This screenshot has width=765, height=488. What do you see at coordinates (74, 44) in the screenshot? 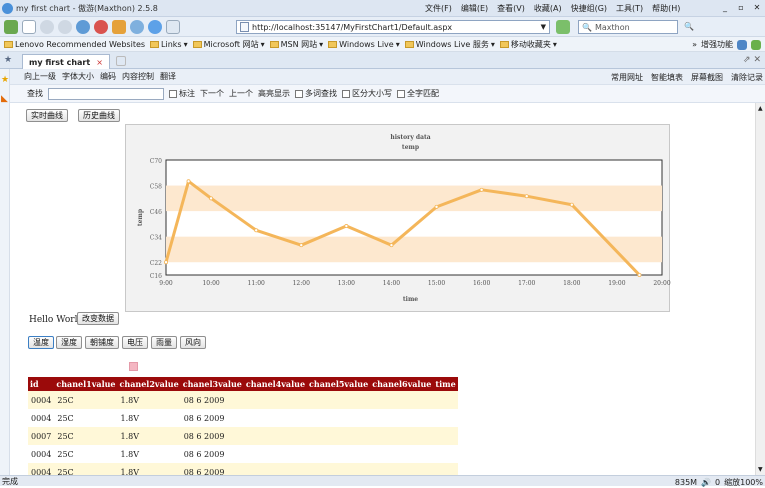
I see `fav-lenovo: Lenovo Recommended Websites` at bounding box center [74, 44].